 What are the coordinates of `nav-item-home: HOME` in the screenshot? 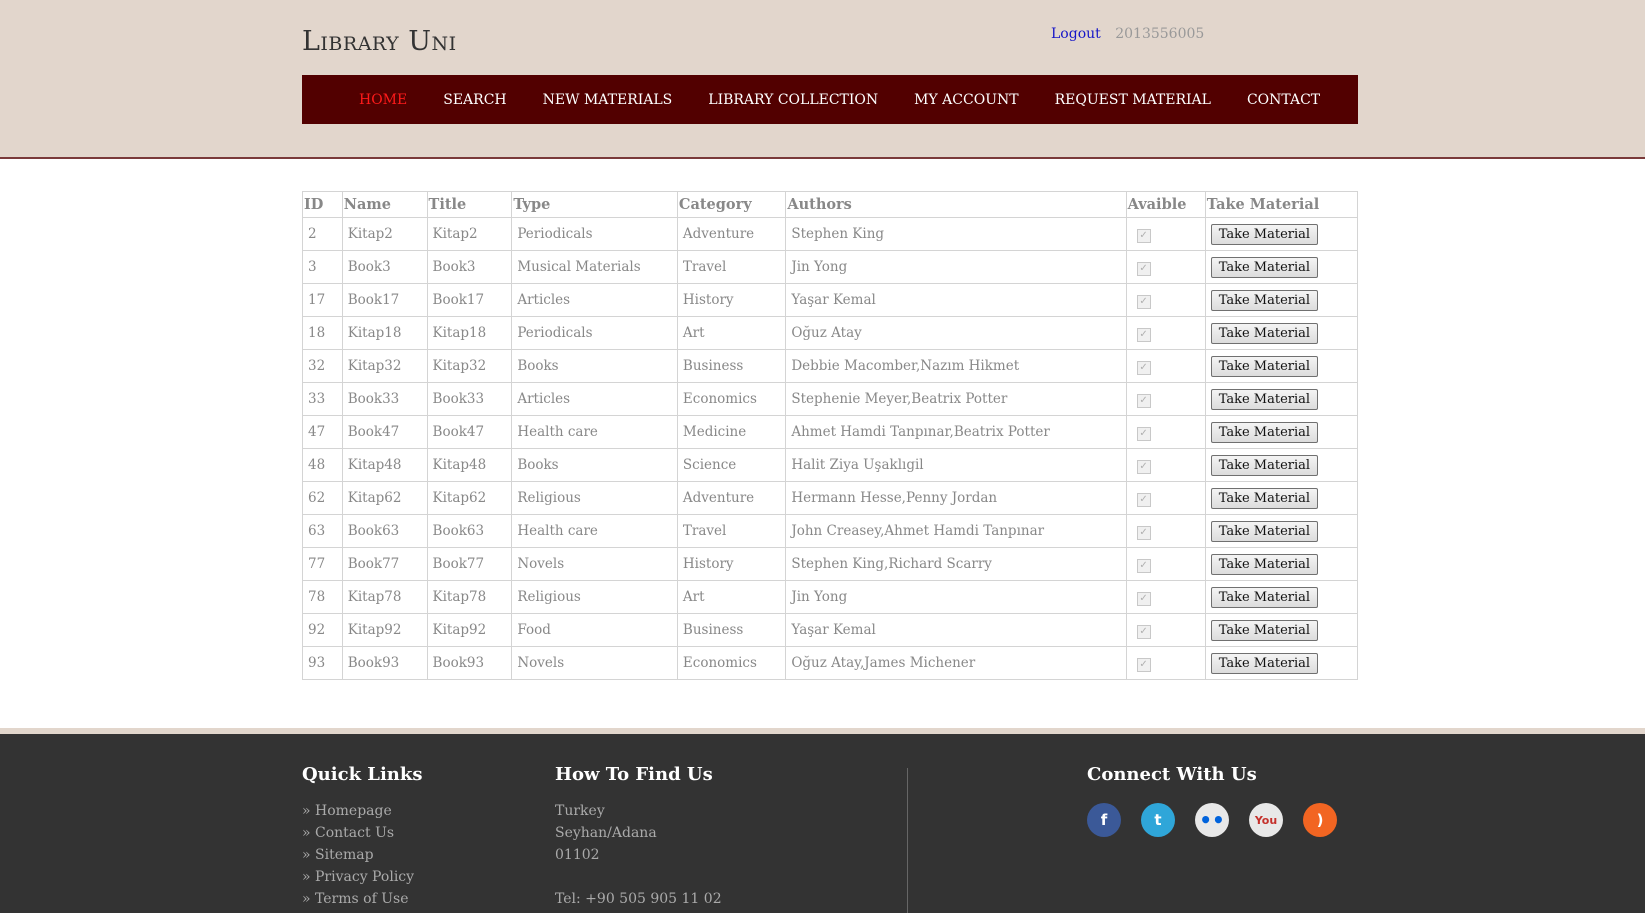 It's located at (383, 100).